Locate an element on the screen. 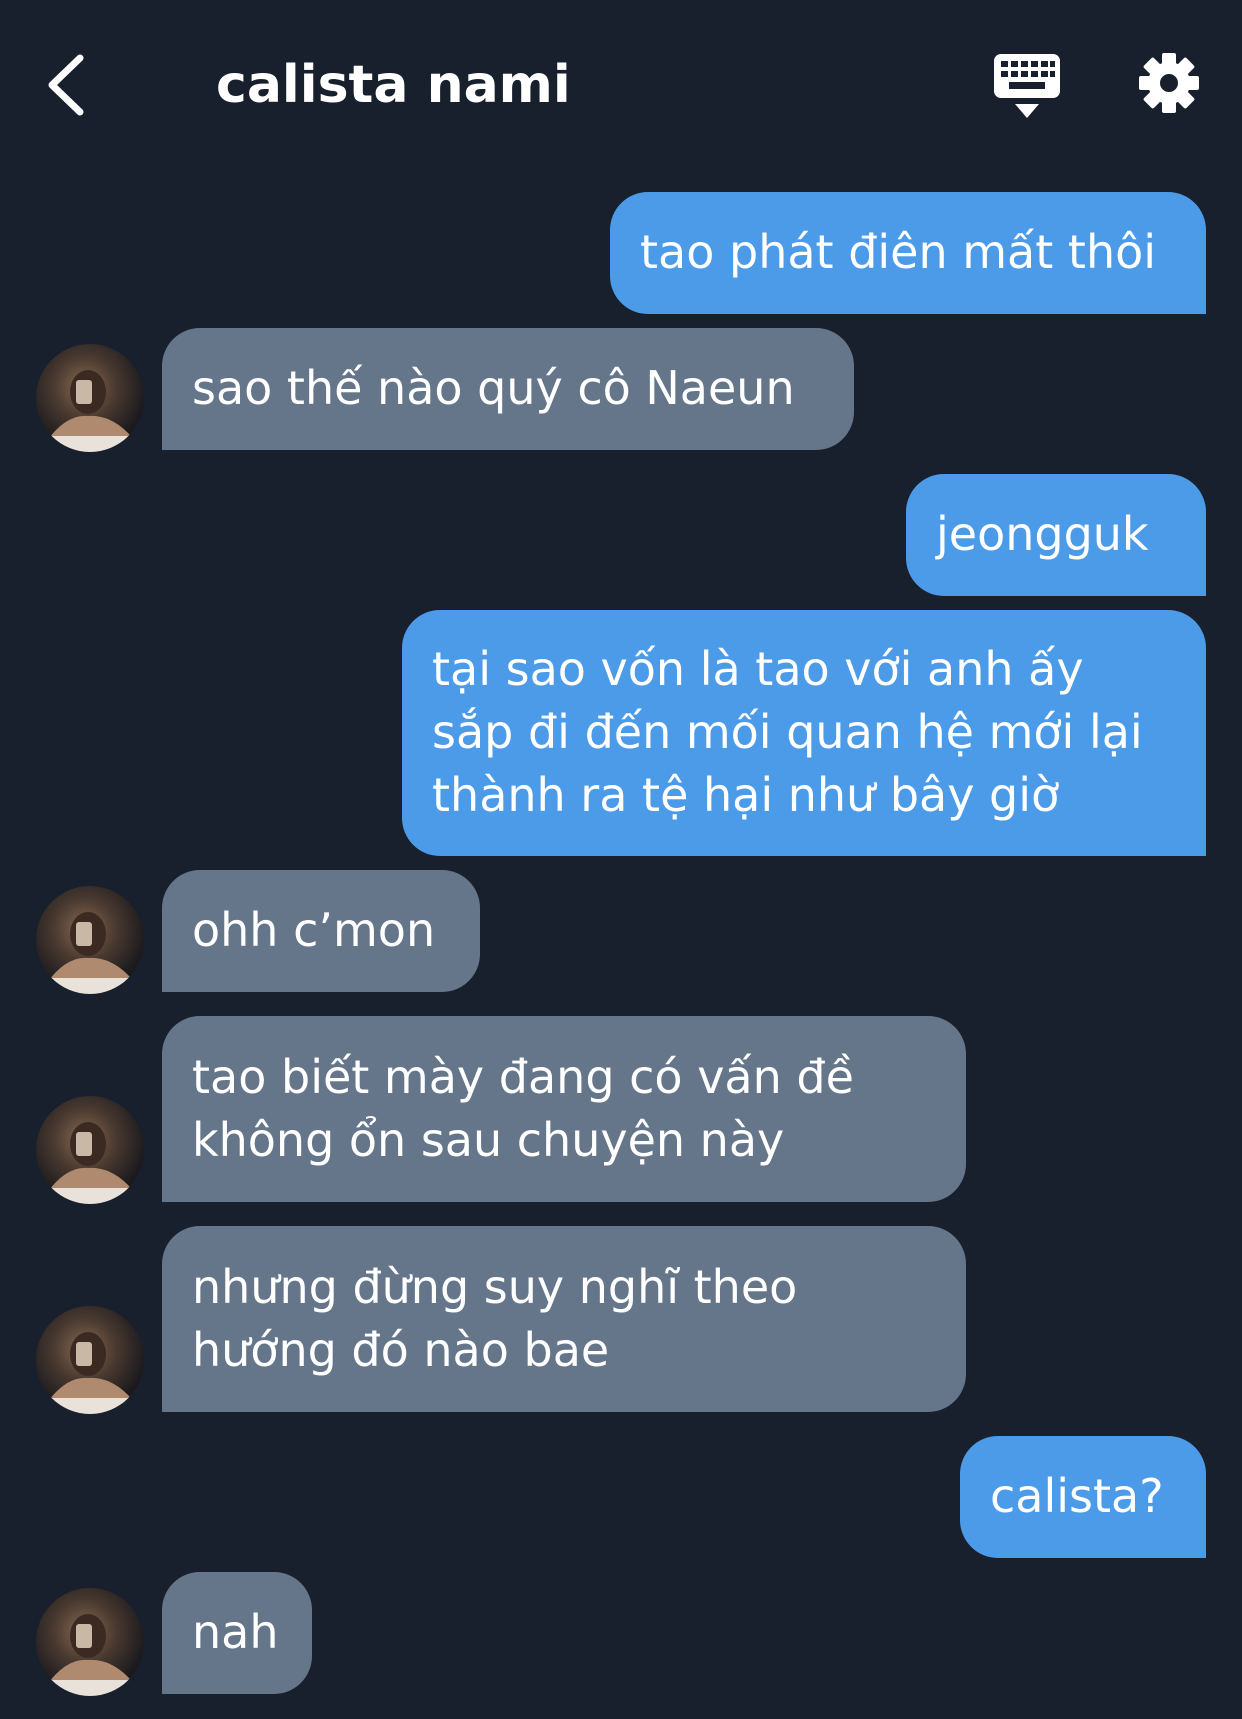 The width and height of the screenshot is (1242, 1719). message-text: nah is located at coordinates (235, 1632).